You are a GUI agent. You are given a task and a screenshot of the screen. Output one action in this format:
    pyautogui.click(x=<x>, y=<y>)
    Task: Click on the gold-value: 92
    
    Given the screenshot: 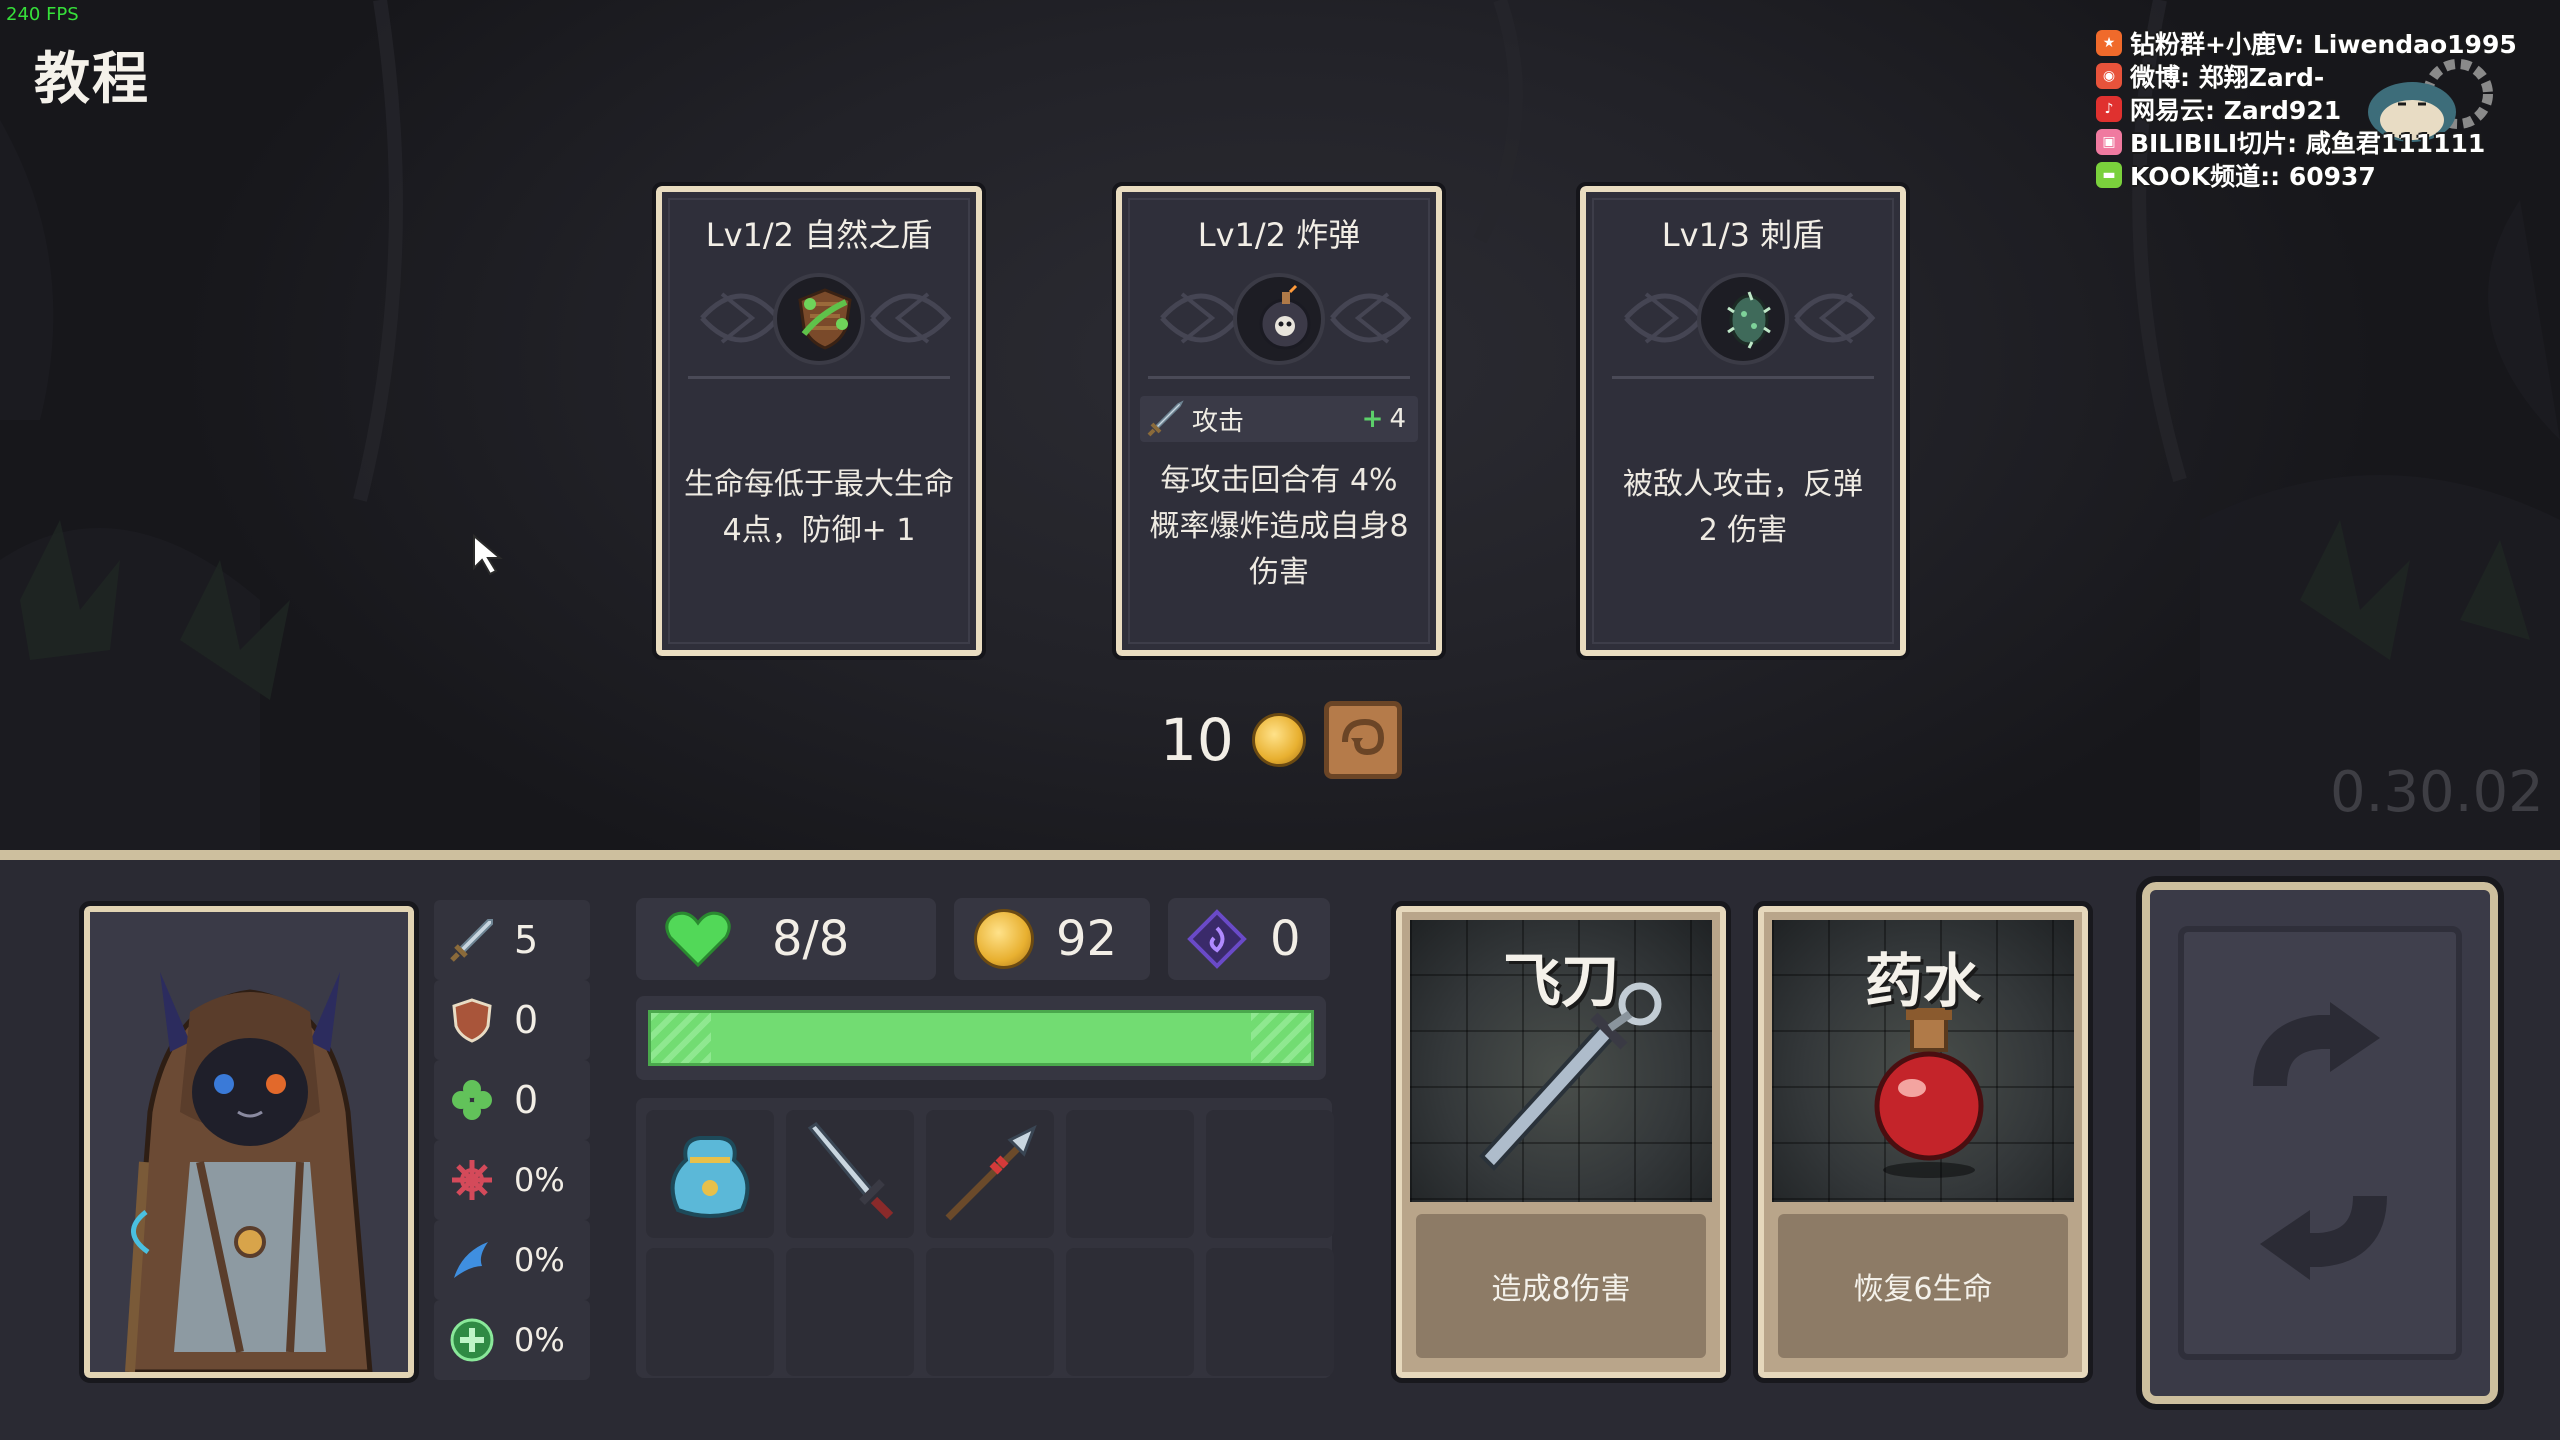 What is the action you would take?
    pyautogui.click(x=1087, y=939)
    